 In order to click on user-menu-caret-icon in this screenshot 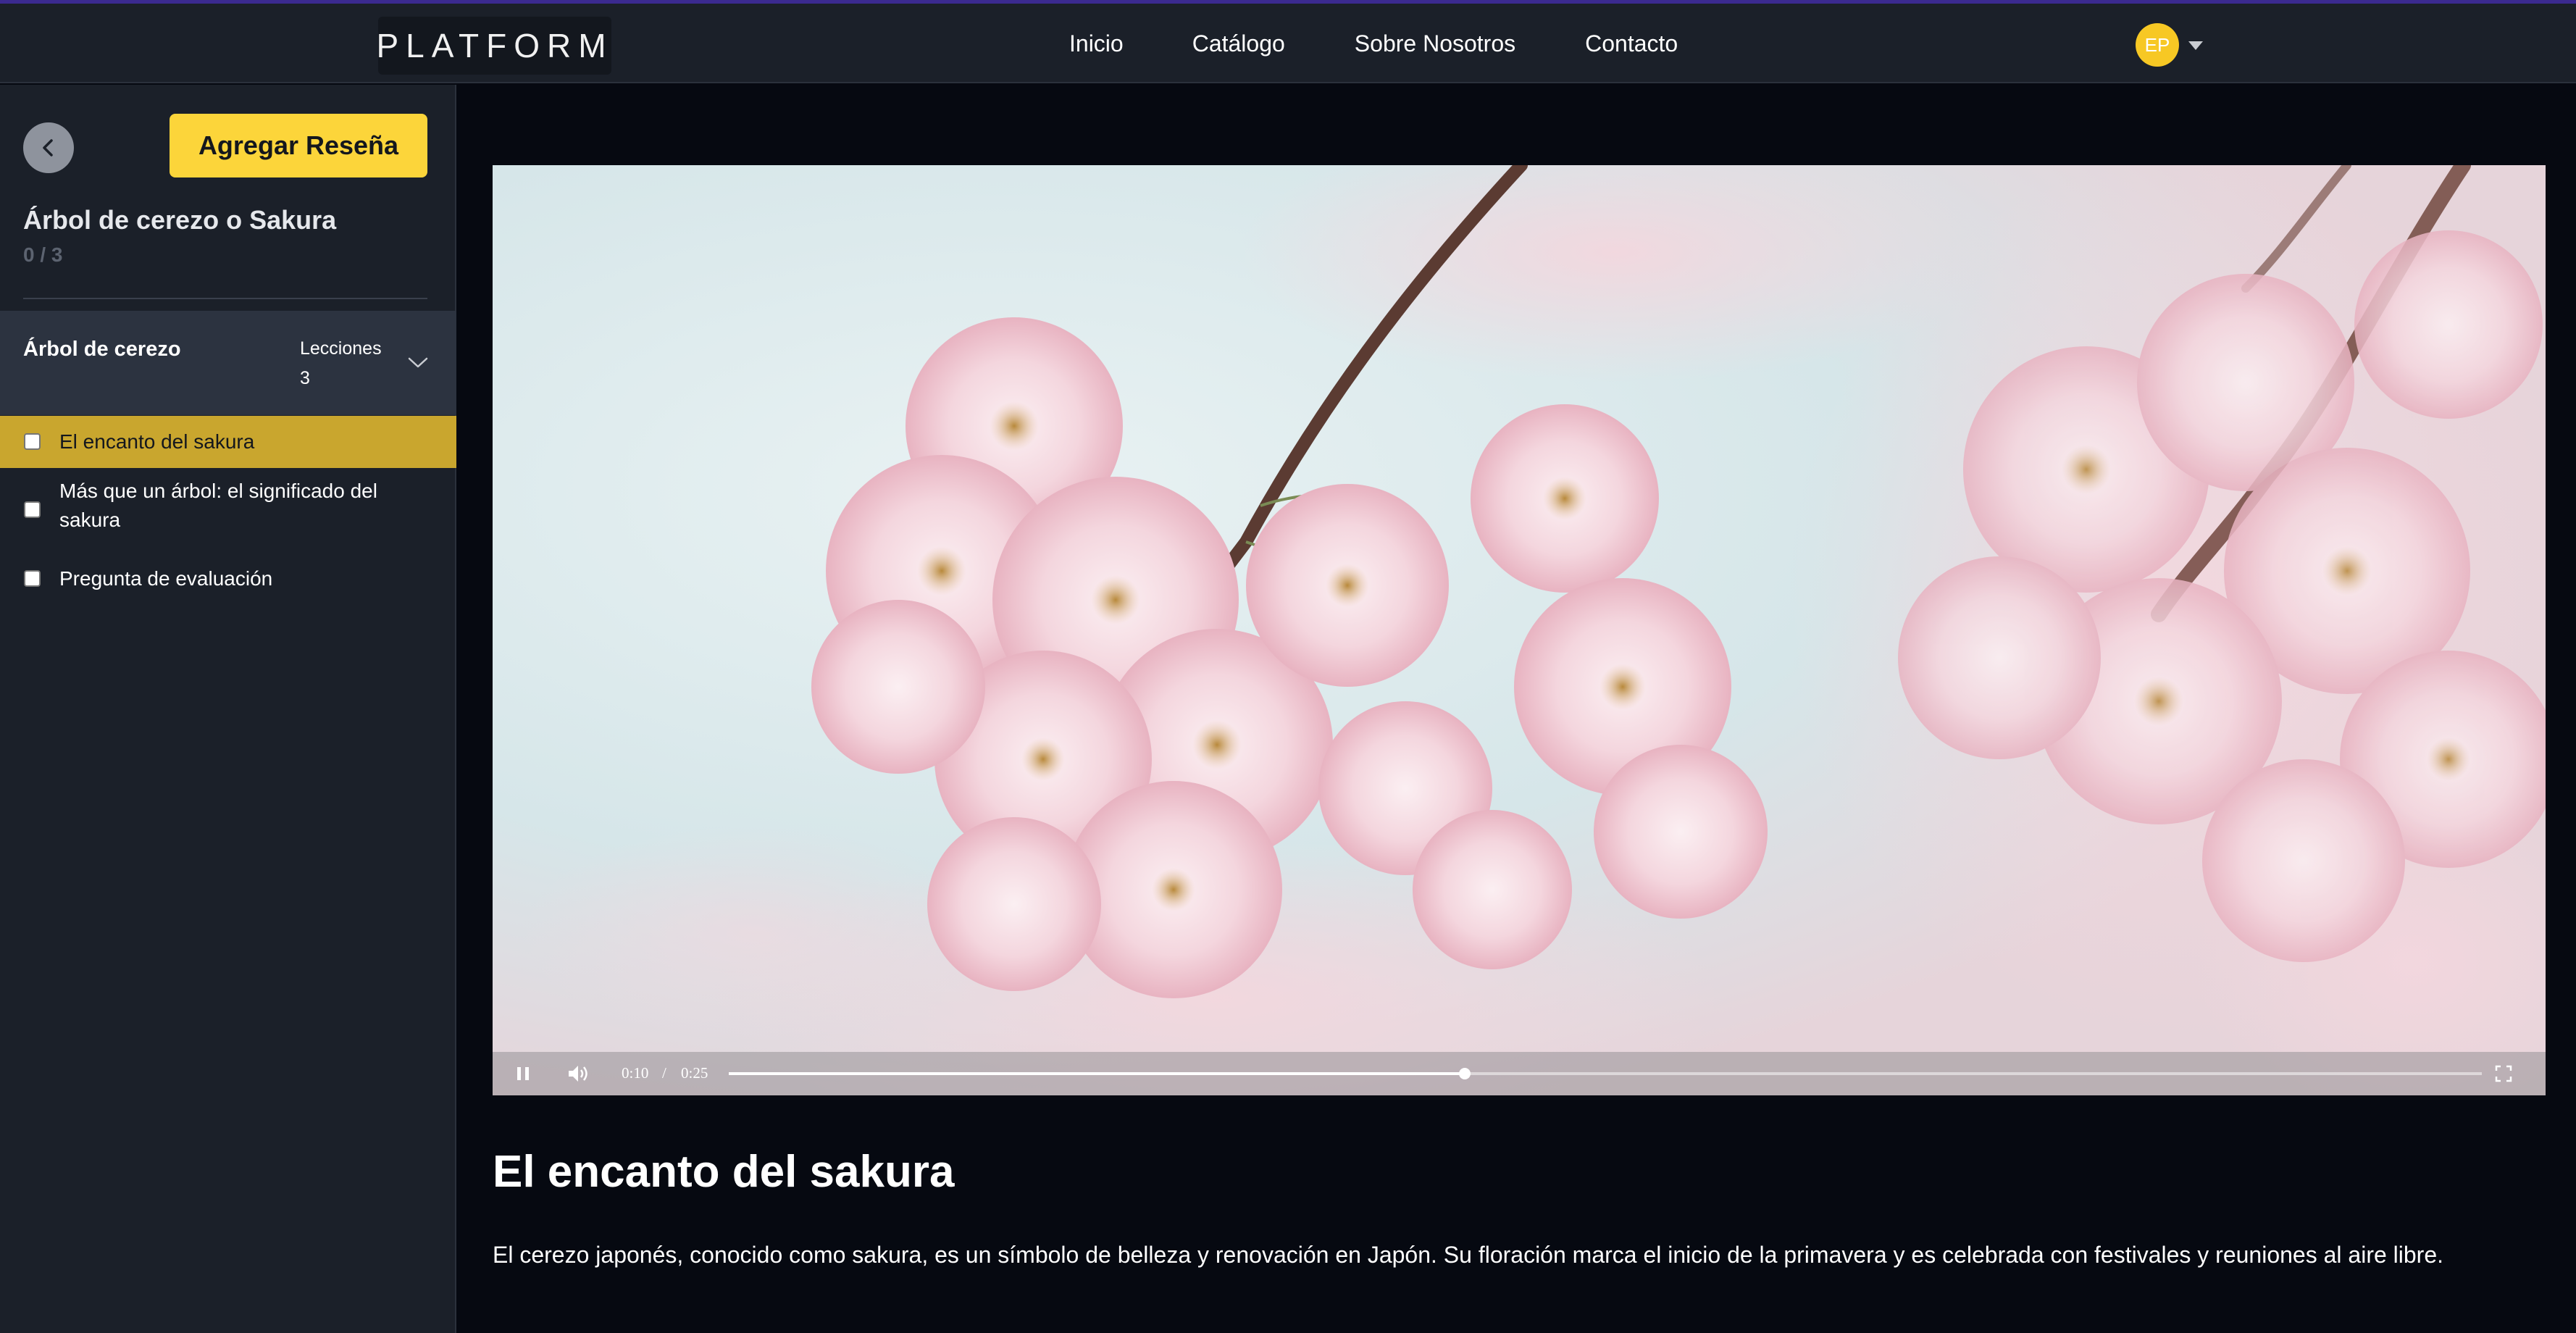, I will do `click(2195, 45)`.